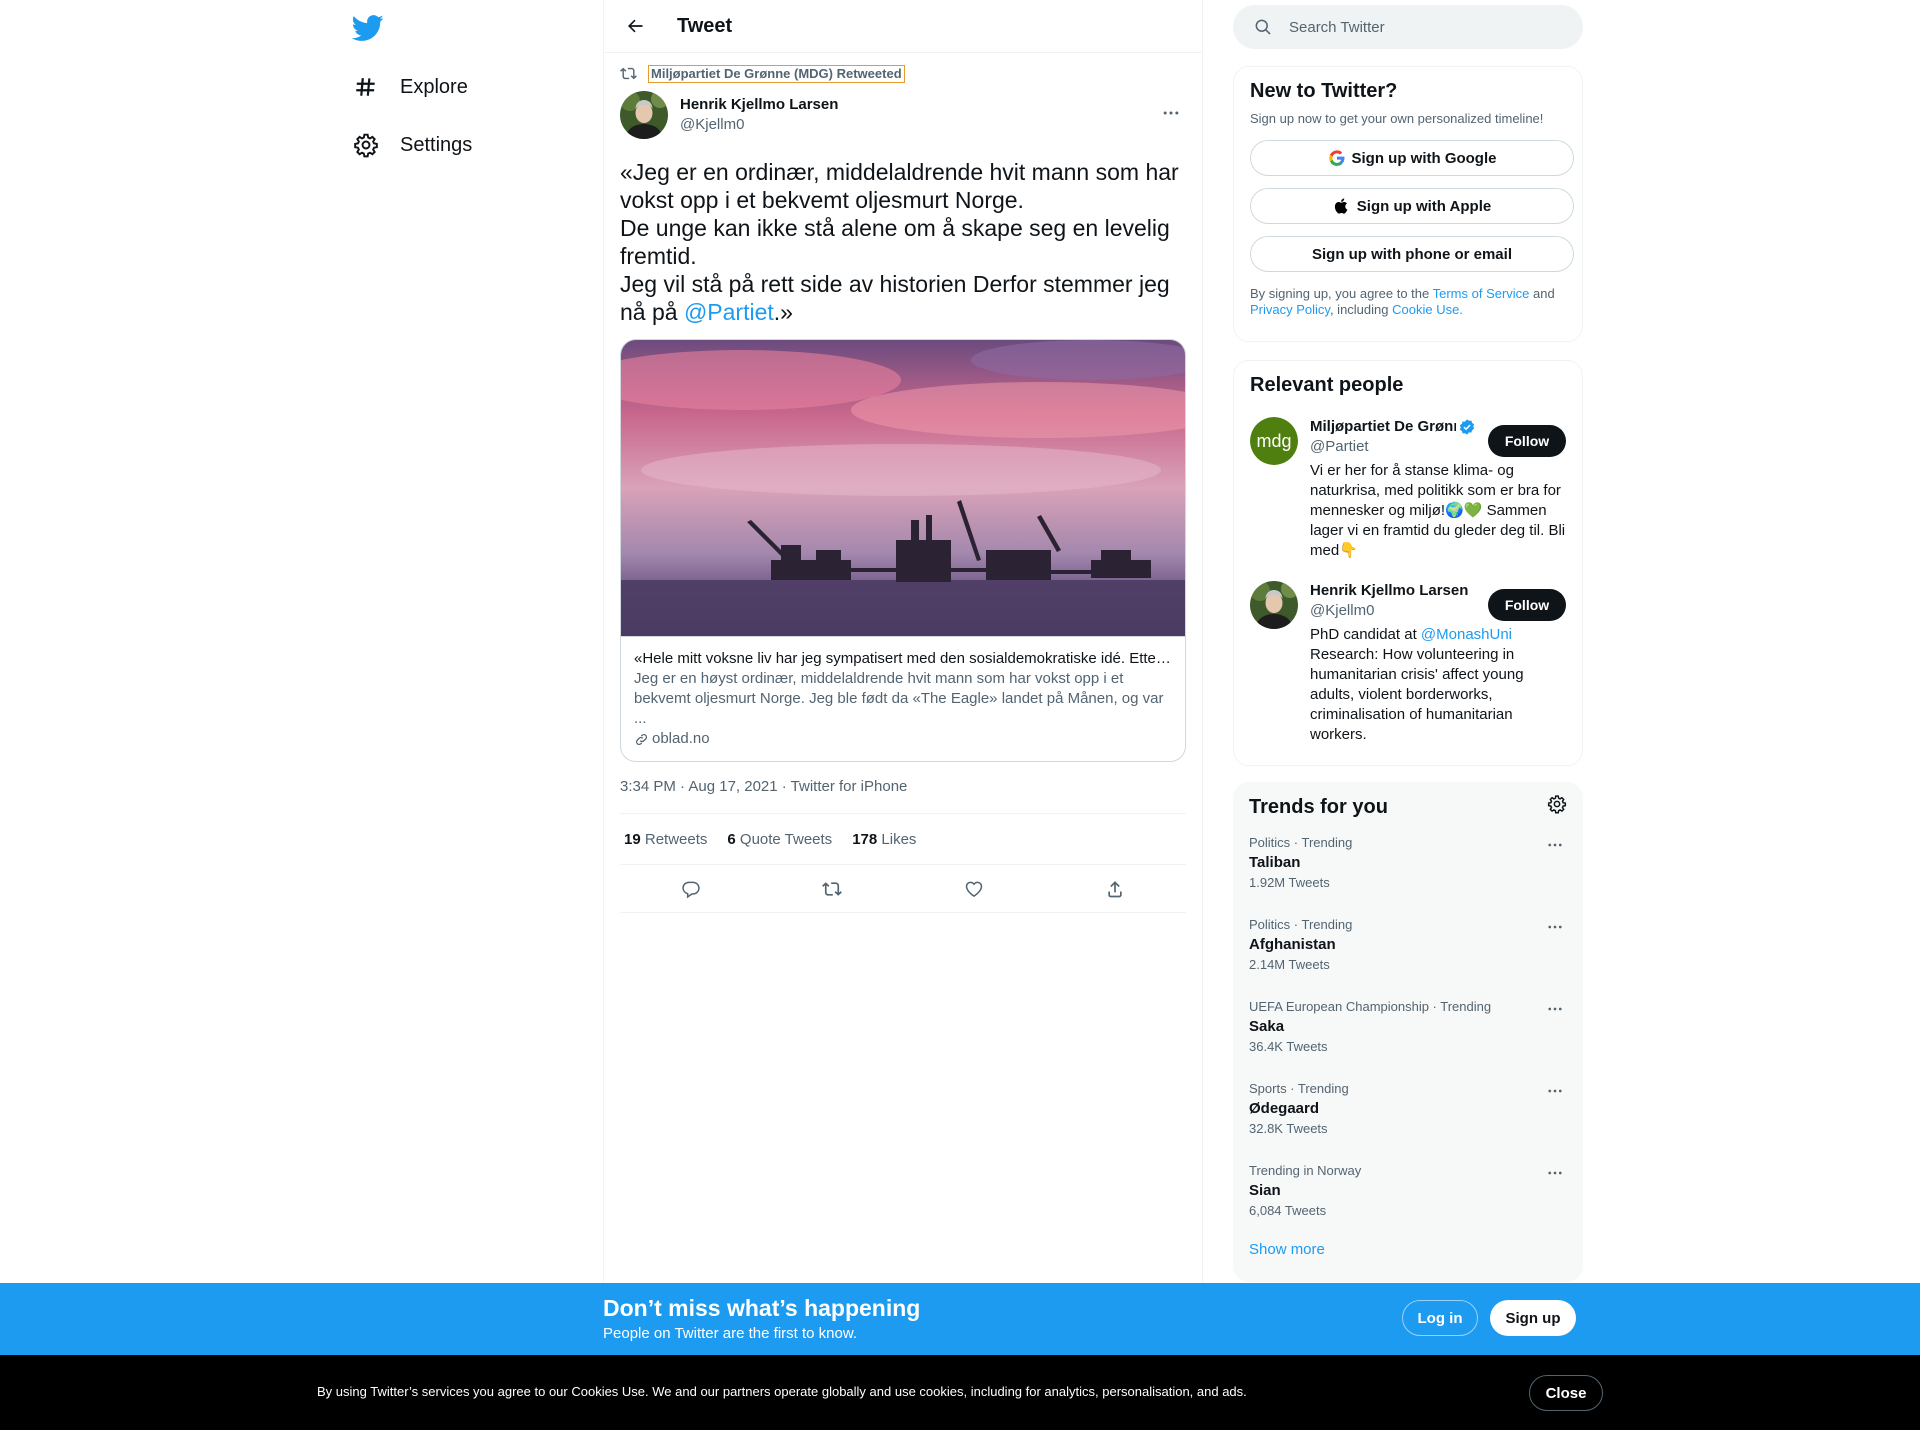 The height and width of the screenshot is (1430, 1920). What do you see at coordinates (762, 1308) in the screenshot?
I see `banner-title: Don’t miss what’s happening` at bounding box center [762, 1308].